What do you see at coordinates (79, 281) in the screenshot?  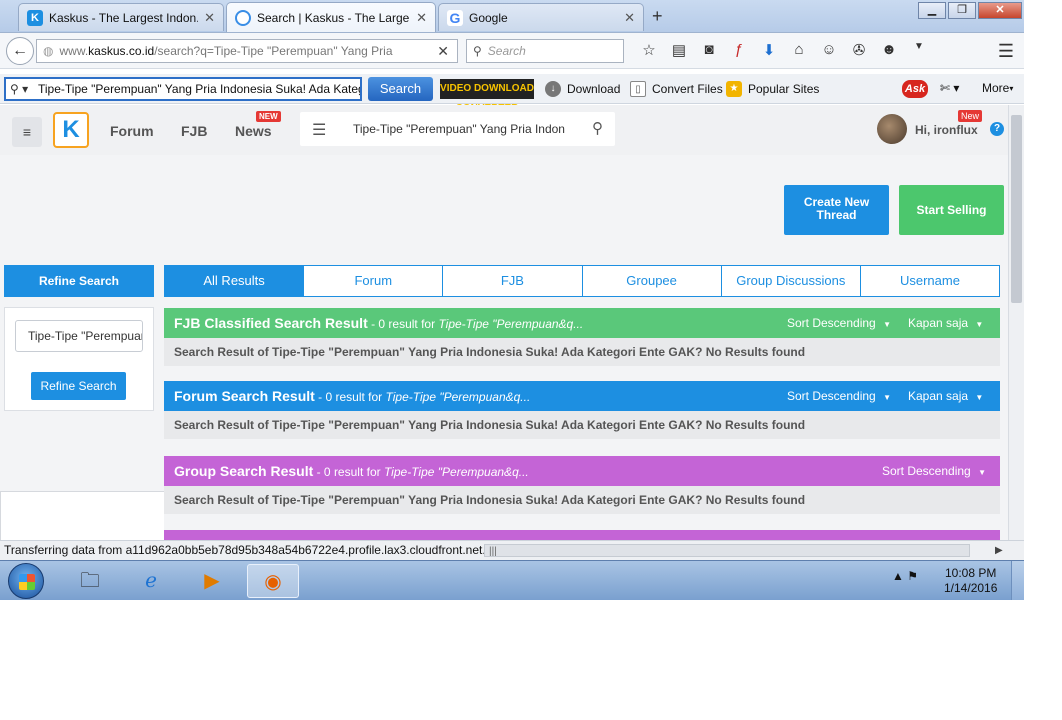 I see `refine-search-heading: Refine Search` at bounding box center [79, 281].